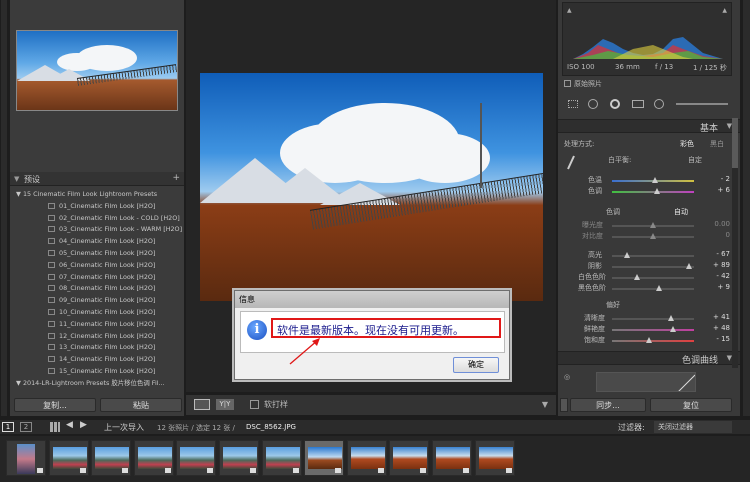 The image size is (750, 482). What do you see at coordinates (176, 178) in the screenshot?
I see `add-preset-icon: +` at bounding box center [176, 178].